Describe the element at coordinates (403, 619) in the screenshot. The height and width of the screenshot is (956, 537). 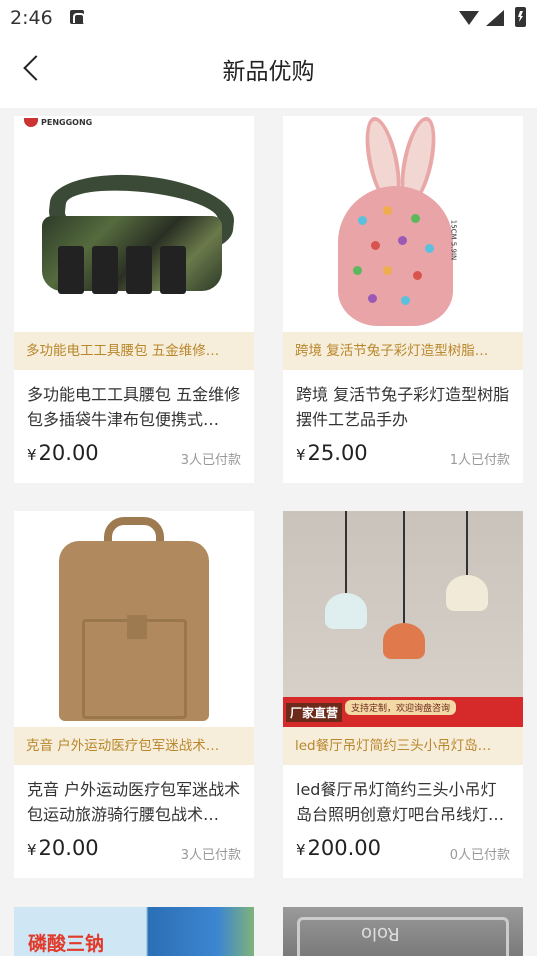
I see `product-image-pendant-lamp: 厂家直营 支持定制，欢迎询盘咨询` at that location.